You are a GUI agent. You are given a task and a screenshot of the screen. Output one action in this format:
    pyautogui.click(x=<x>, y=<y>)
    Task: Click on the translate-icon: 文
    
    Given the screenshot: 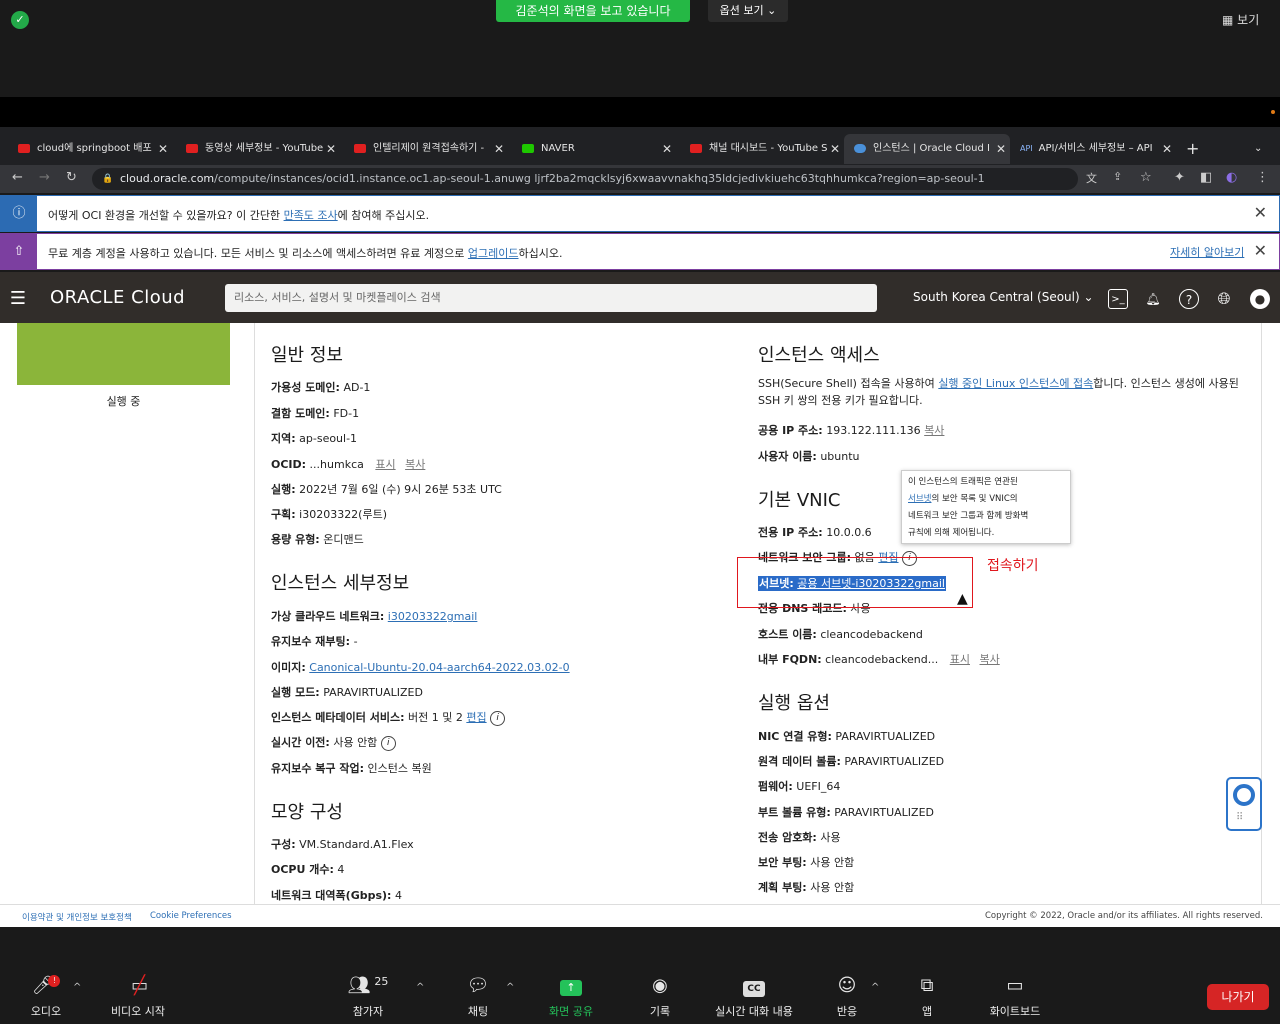 What is the action you would take?
    pyautogui.click(x=1091, y=178)
    